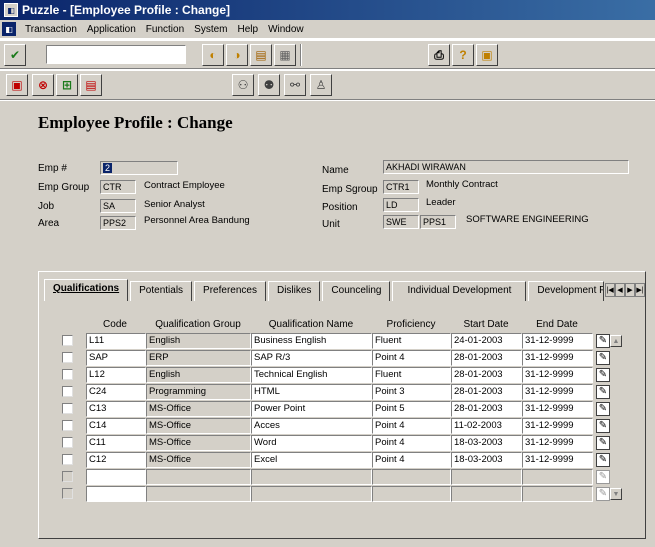 The height and width of the screenshot is (547, 655). What do you see at coordinates (463, 55) in the screenshot?
I see `help-icon: ?` at bounding box center [463, 55].